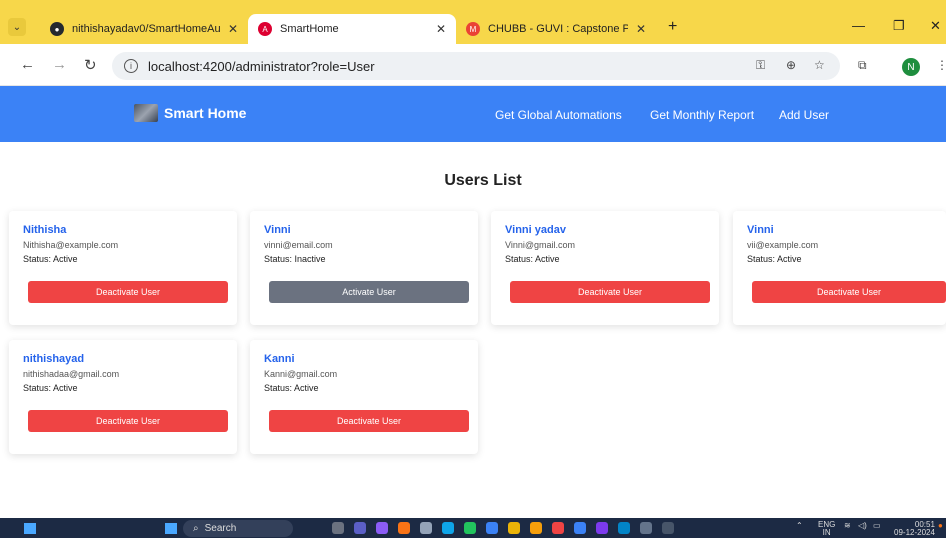 The image size is (946, 538). What do you see at coordinates (17, 27) in the screenshot?
I see `tab-search-chevron-icon: ⌄` at bounding box center [17, 27].